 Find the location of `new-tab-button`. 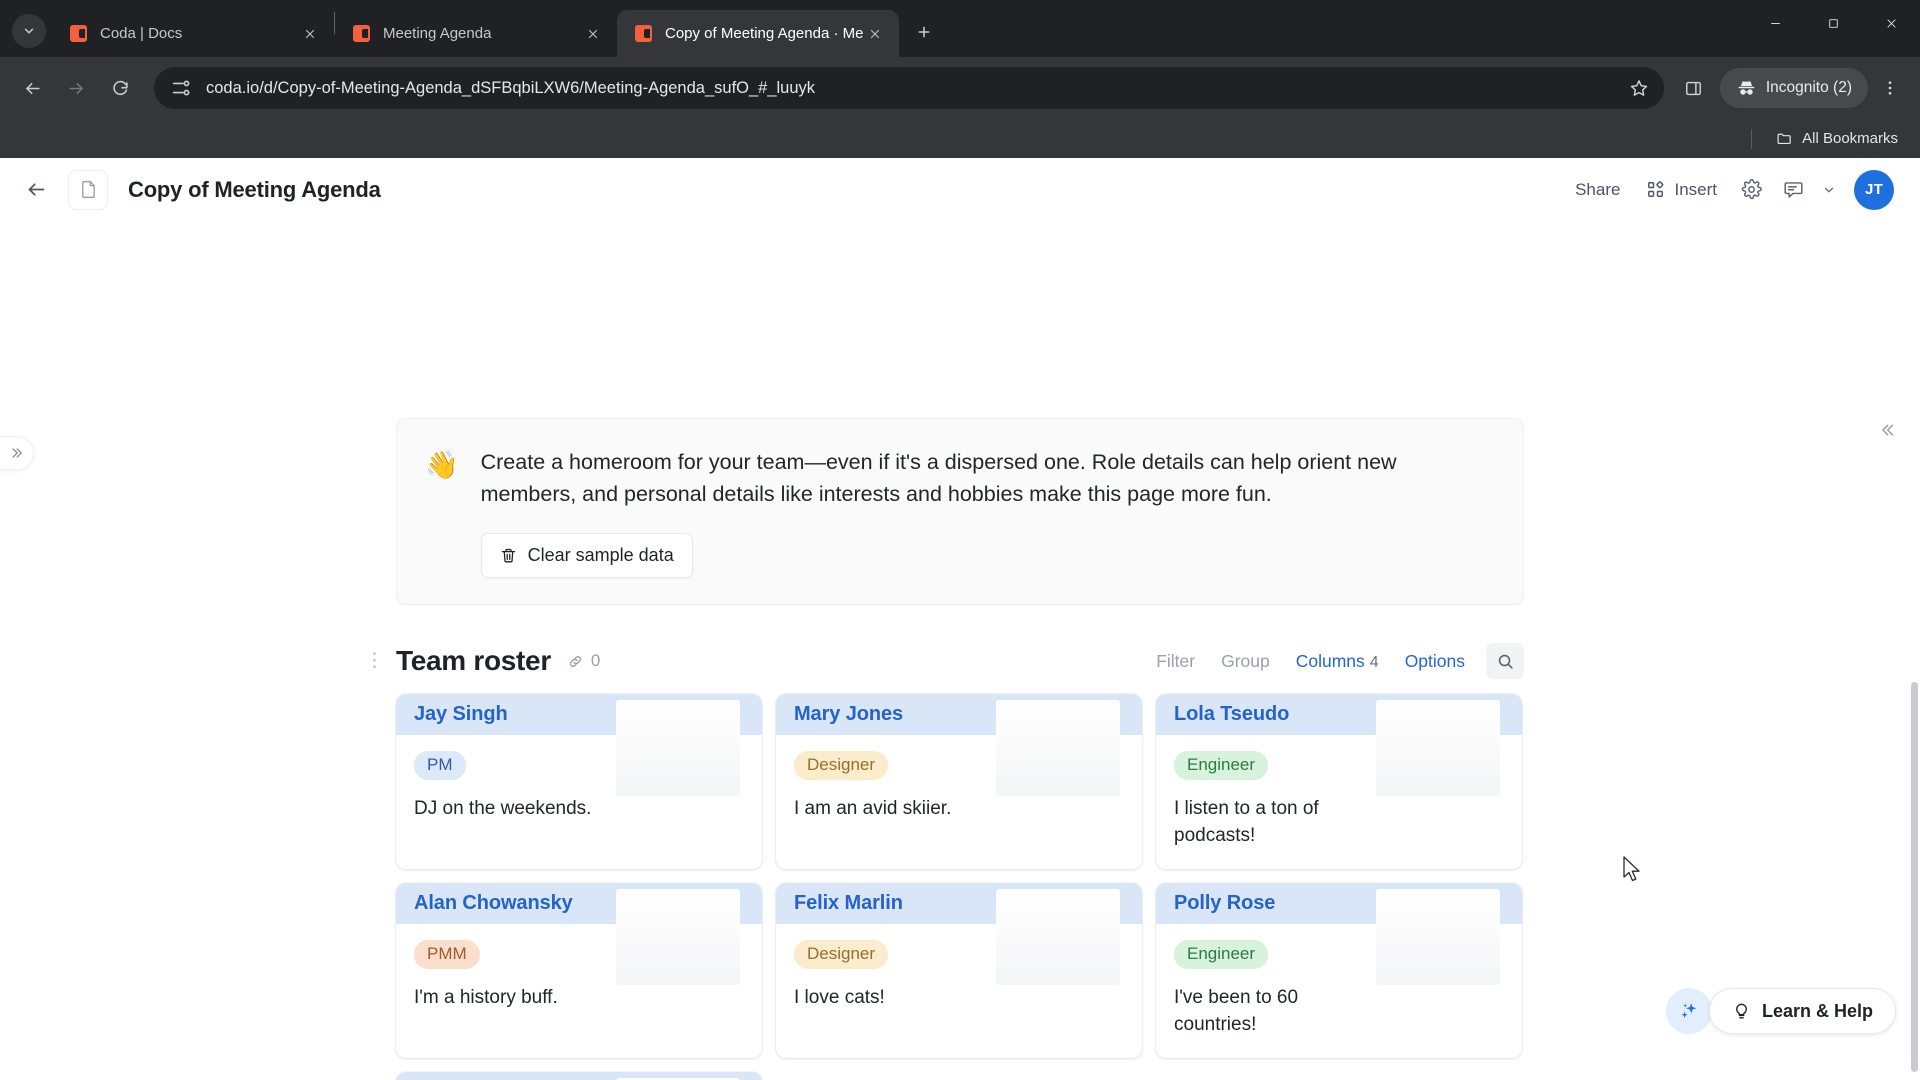

new-tab-button is located at coordinates (924, 32).